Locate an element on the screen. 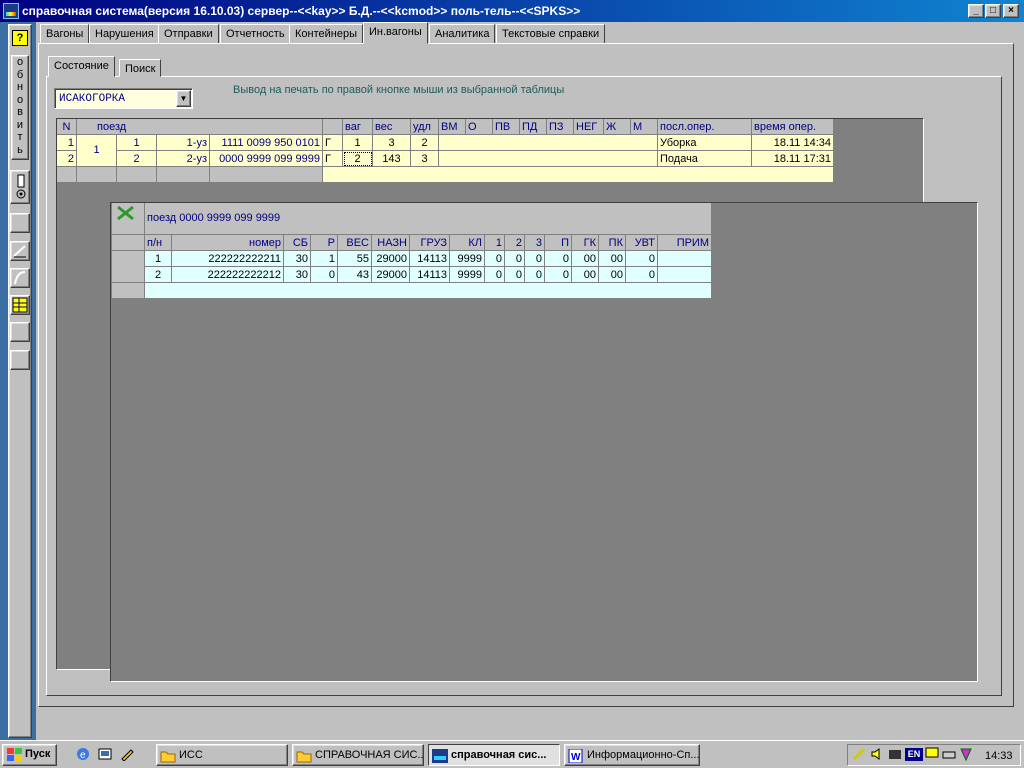 The image size is (1024, 768). wagon-icon is located at coordinates (20, 187).